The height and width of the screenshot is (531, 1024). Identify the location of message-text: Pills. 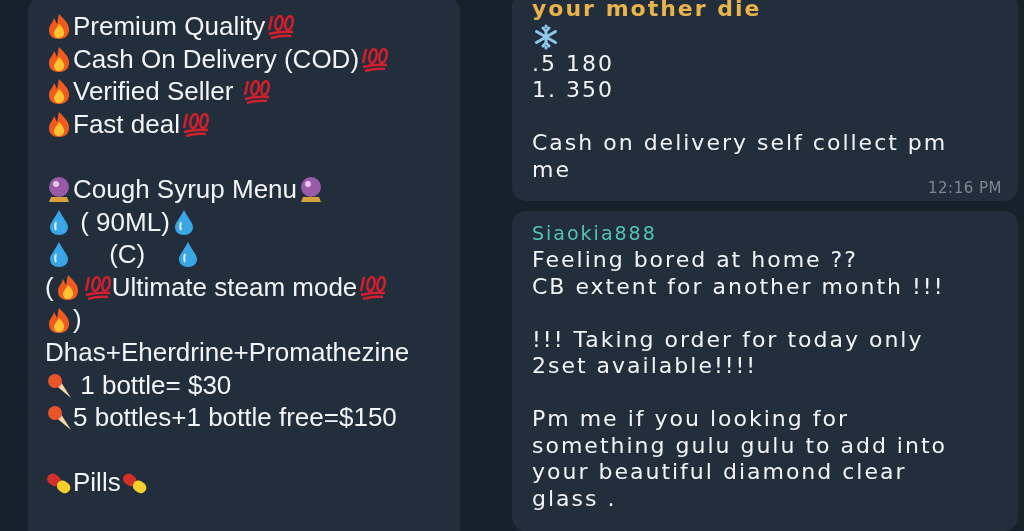
(97, 482).